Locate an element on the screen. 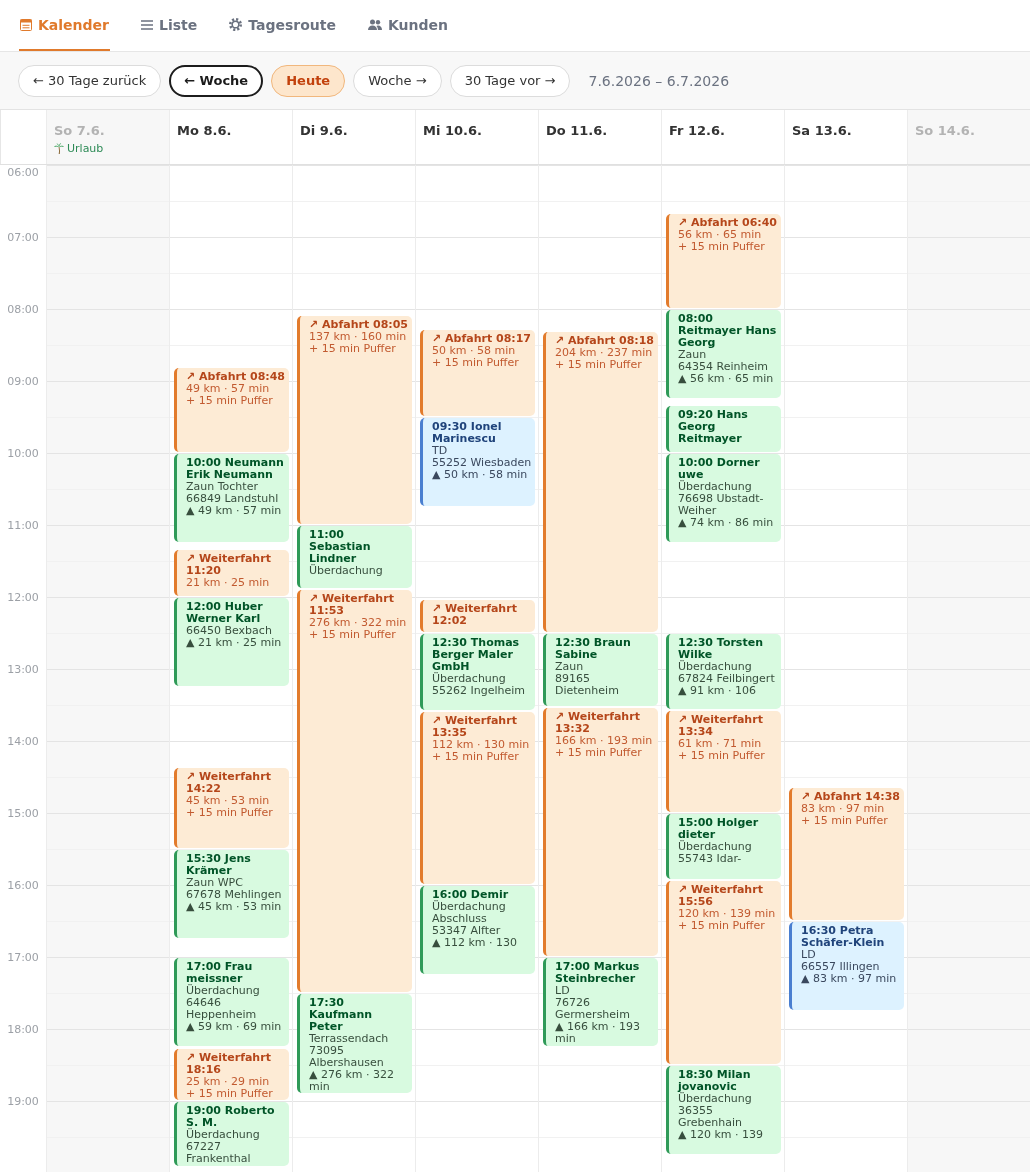 The height and width of the screenshot is (1172, 1030). travel-detail: 50 km · 58 min is located at coordinates (474, 351).